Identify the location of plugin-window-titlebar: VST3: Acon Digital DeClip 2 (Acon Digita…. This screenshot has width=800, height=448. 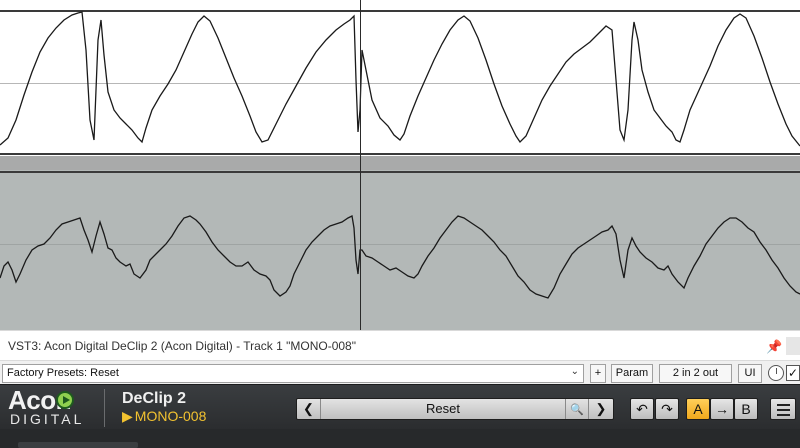
(400, 345).